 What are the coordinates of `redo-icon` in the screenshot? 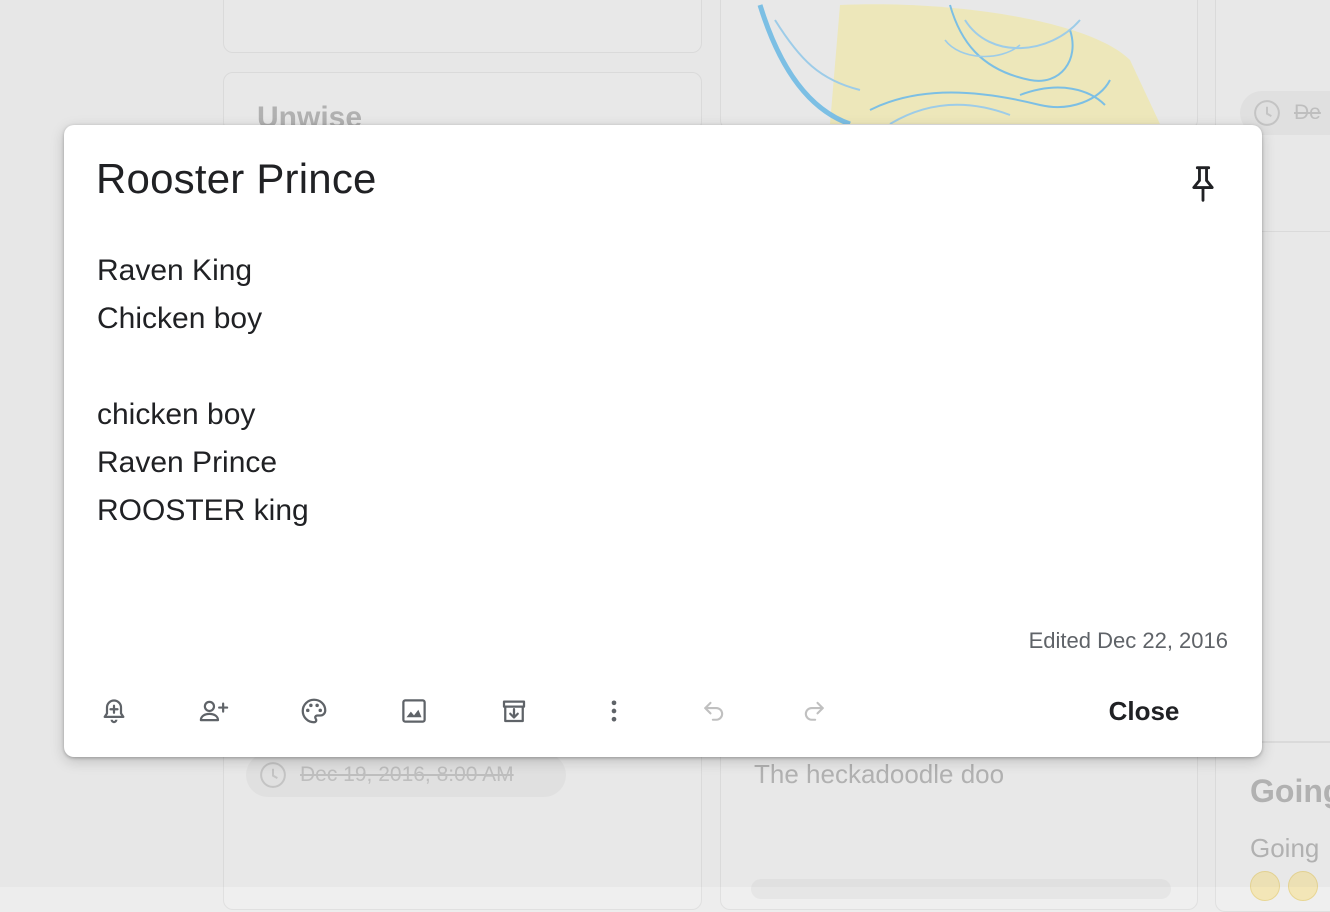 It's located at (814, 711).